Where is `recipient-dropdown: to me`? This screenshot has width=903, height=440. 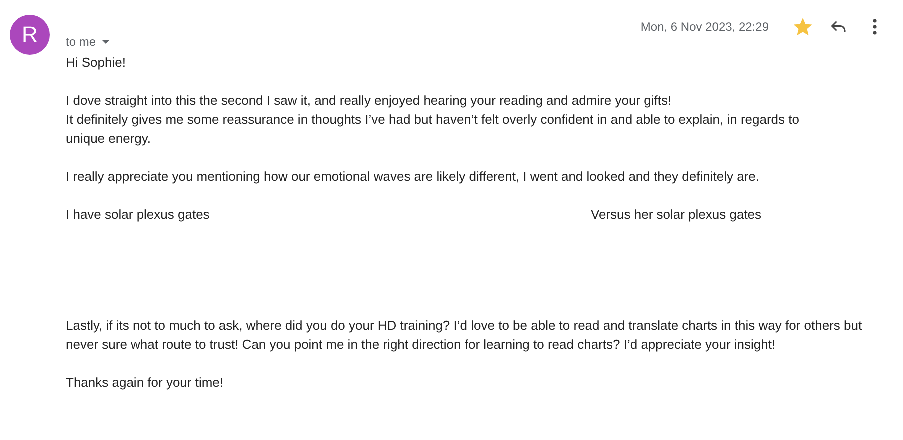
recipient-dropdown: to me is located at coordinates (88, 42).